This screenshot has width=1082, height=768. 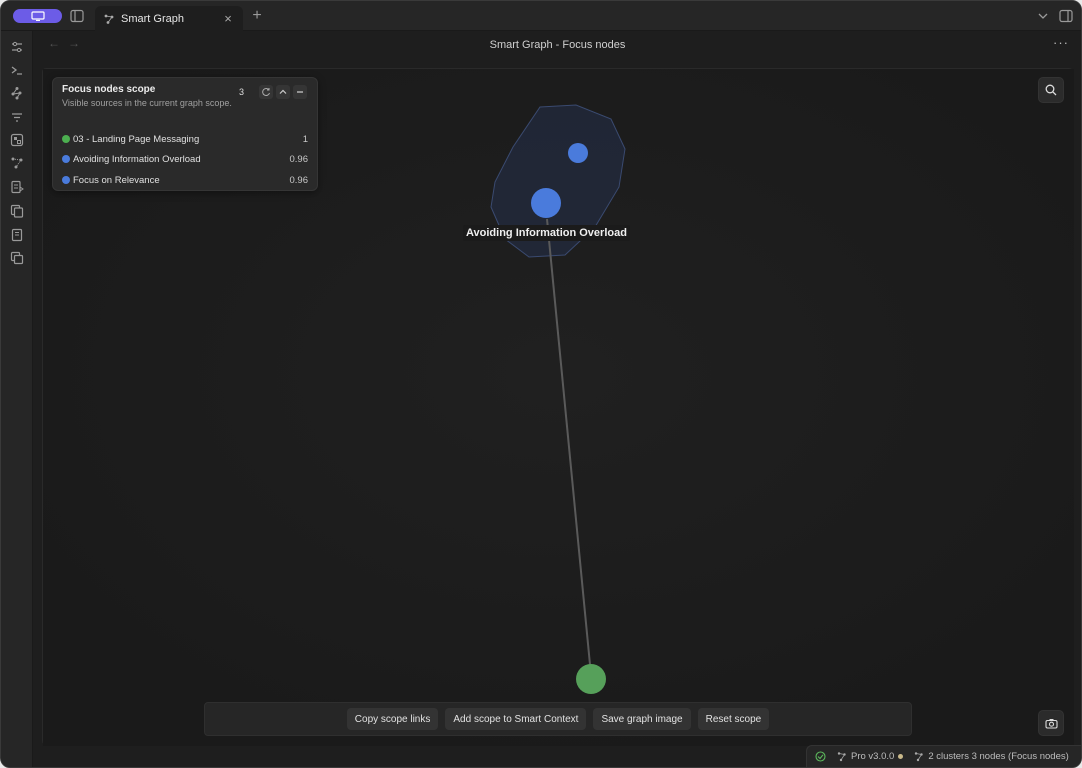 What do you see at coordinates (257, 15) in the screenshot?
I see `new-tab-icon: +` at bounding box center [257, 15].